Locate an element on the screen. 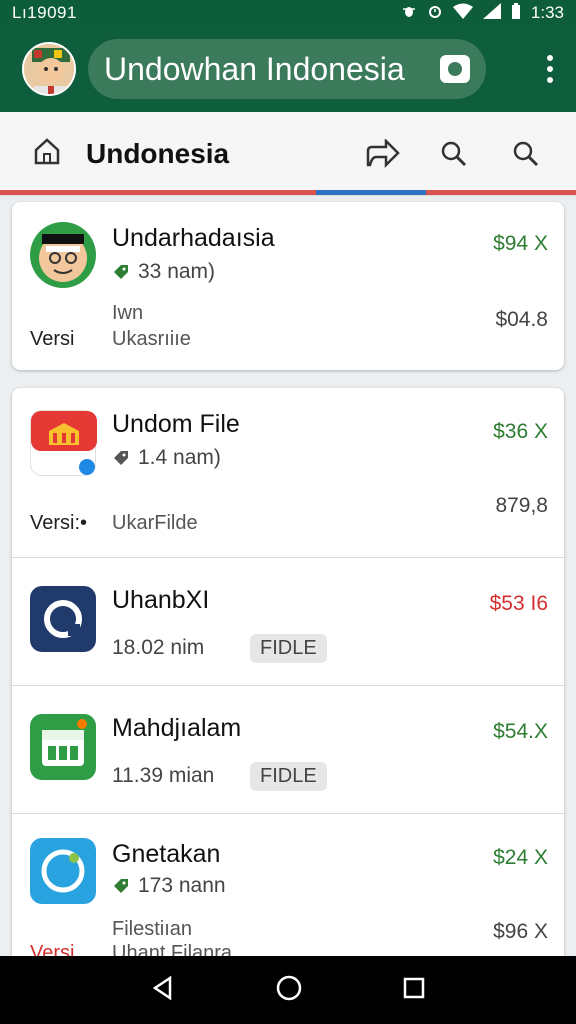 Image resolution: width=576 pixels, height=1024 pixels. status-time-left: Lı19091 is located at coordinates (44, 12).